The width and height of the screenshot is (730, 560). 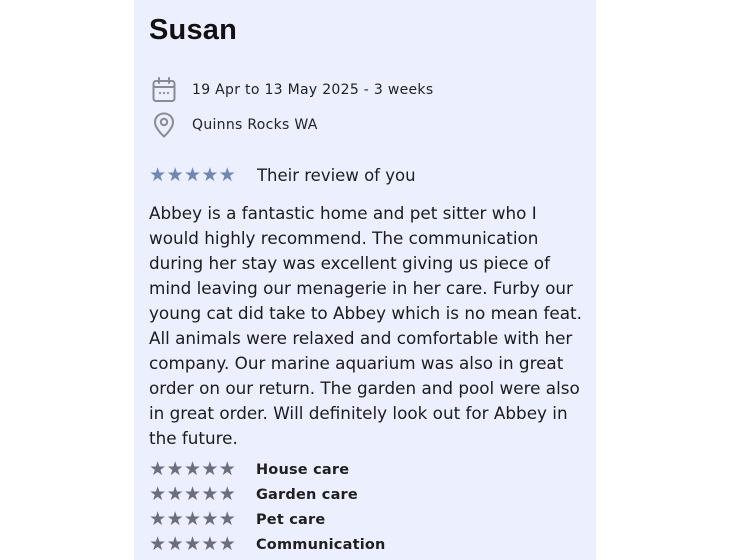 I want to click on location-pin-icon, so click(x=164, y=125).